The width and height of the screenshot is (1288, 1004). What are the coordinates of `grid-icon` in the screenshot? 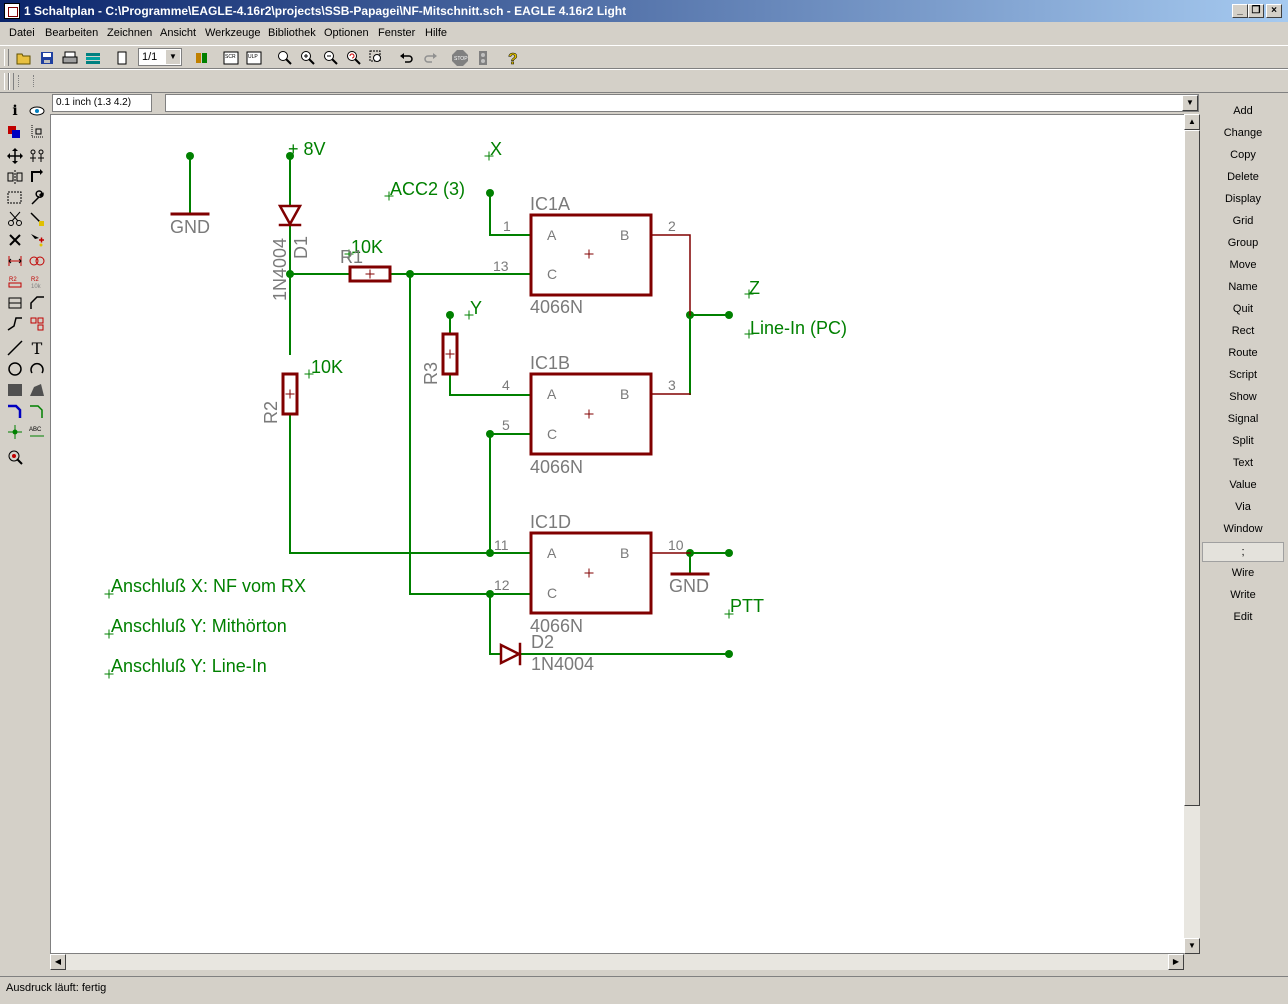 It's located at (26, 81).